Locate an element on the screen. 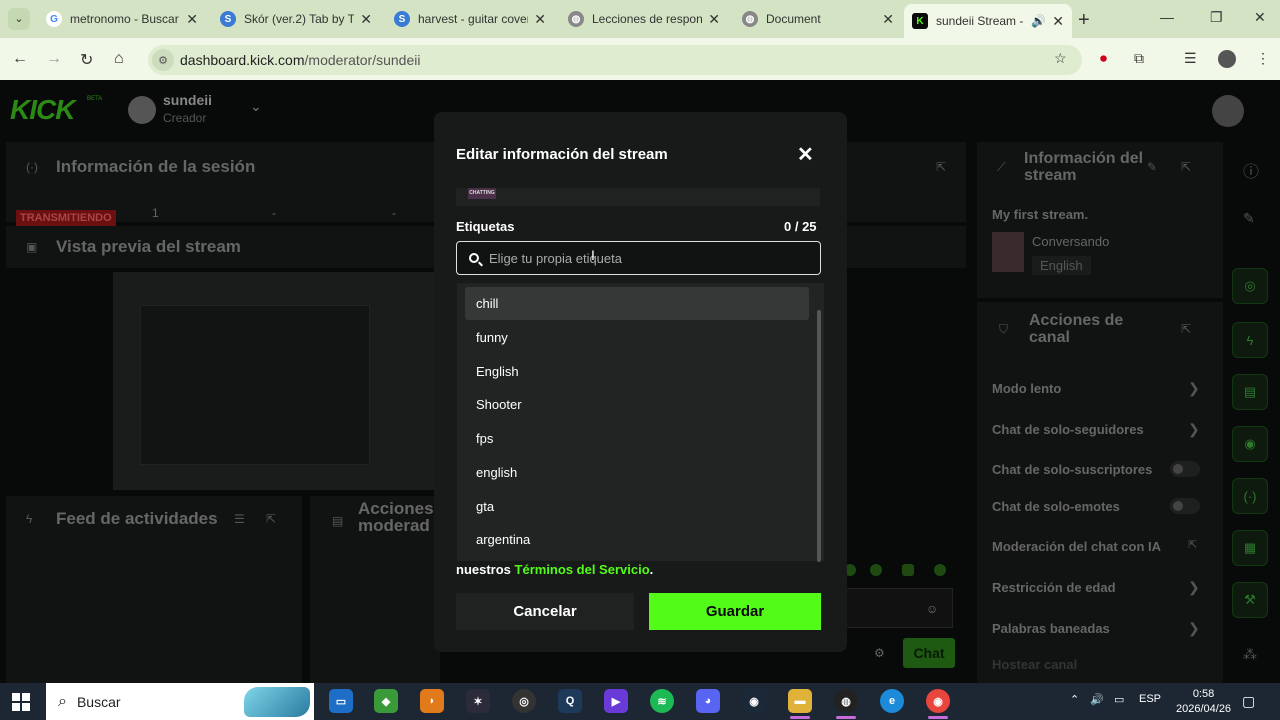 The width and height of the screenshot is (1280, 720). task-view-icon: ▭ is located at coordinates (341, 701).